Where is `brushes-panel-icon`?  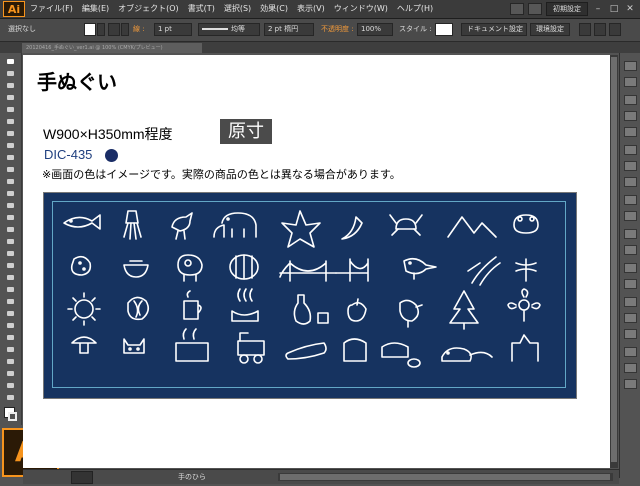
brushes-panel-icon is located at coordinates (630, 116).